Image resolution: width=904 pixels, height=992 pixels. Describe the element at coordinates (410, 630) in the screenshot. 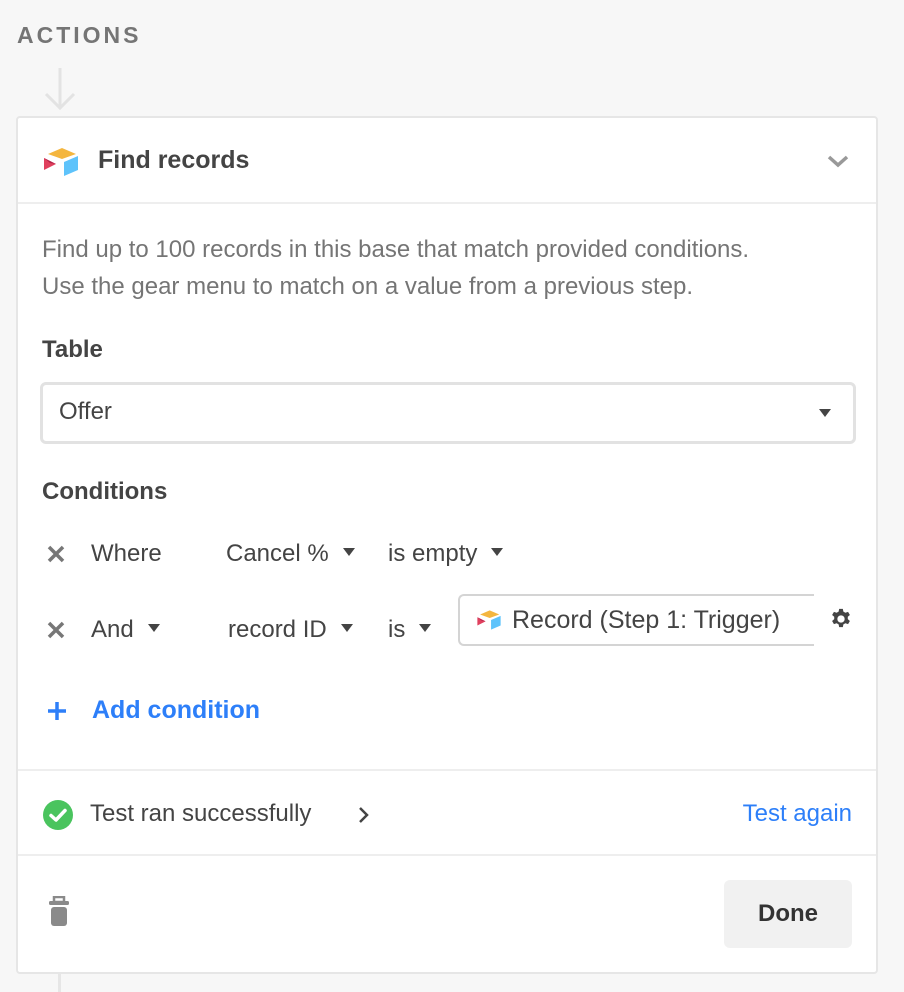

I see `condition-operator-select: is` at that location.